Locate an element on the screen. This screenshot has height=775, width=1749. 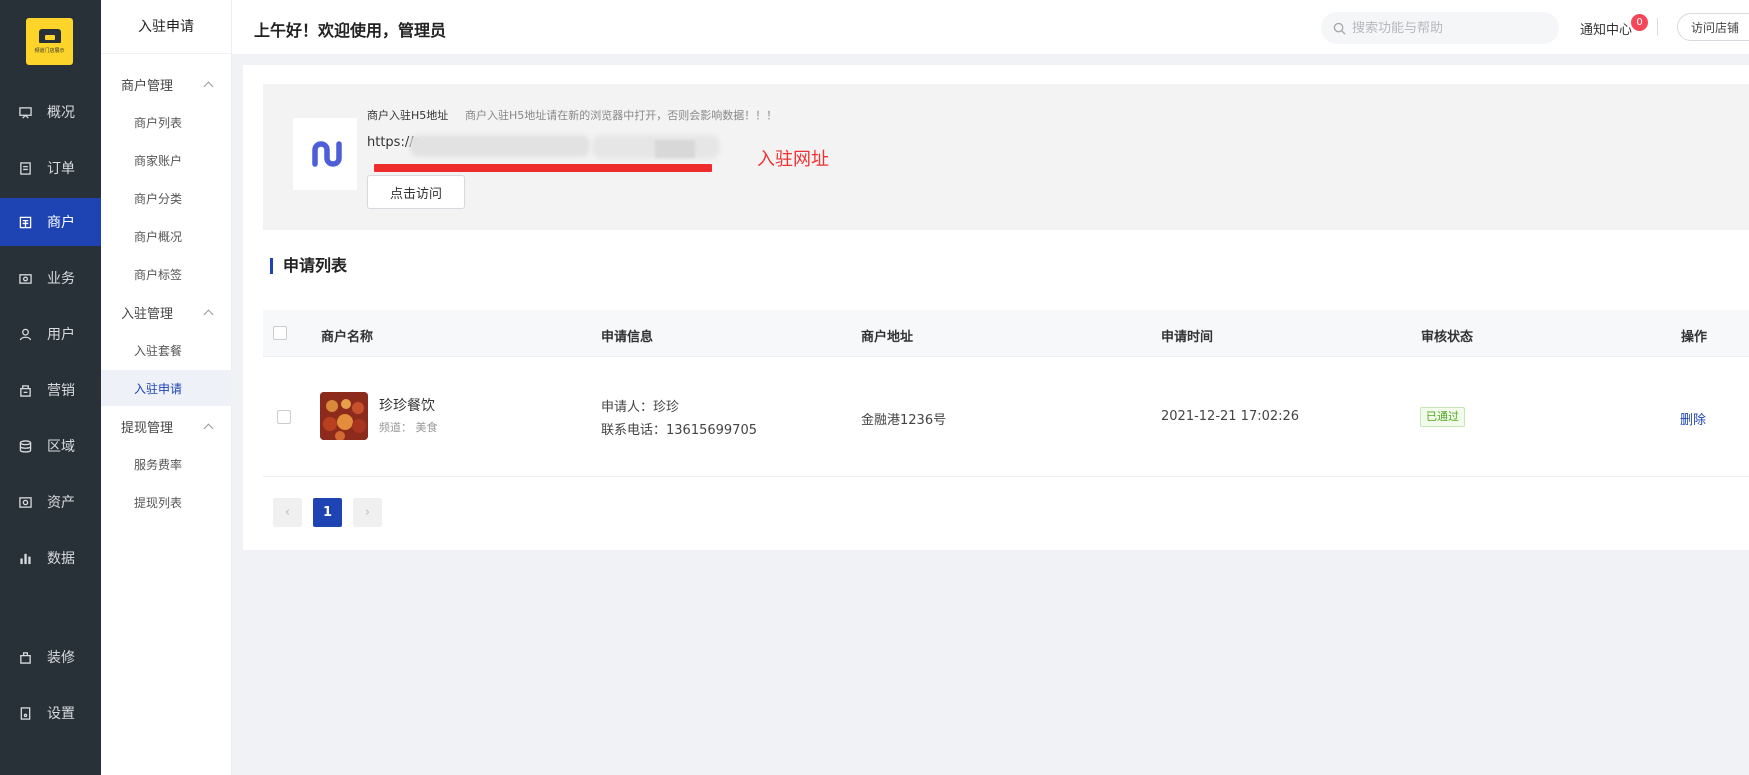
sidebar-item-overview: 概况 is located at coordinates (50, 112).